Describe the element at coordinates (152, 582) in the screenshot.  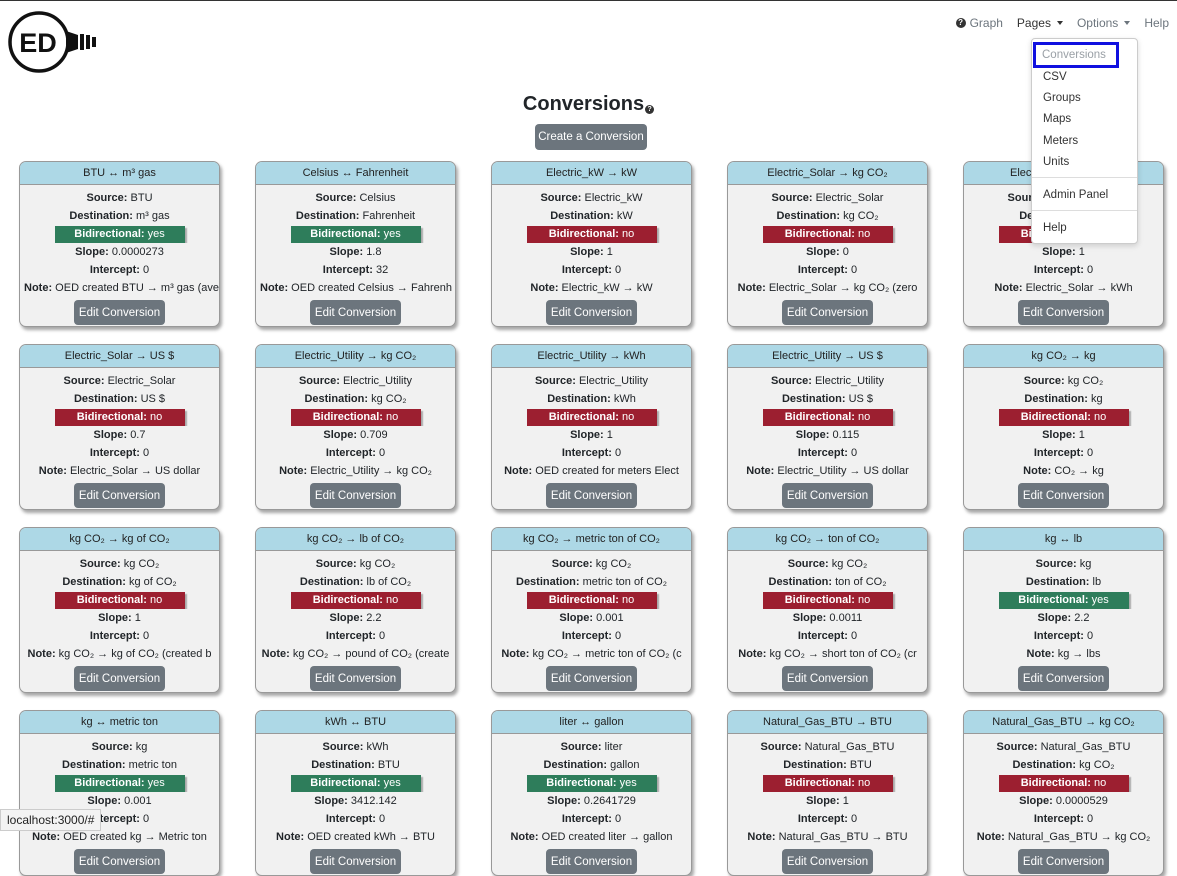
I see `destination-value: kg of CO₂` at that location.